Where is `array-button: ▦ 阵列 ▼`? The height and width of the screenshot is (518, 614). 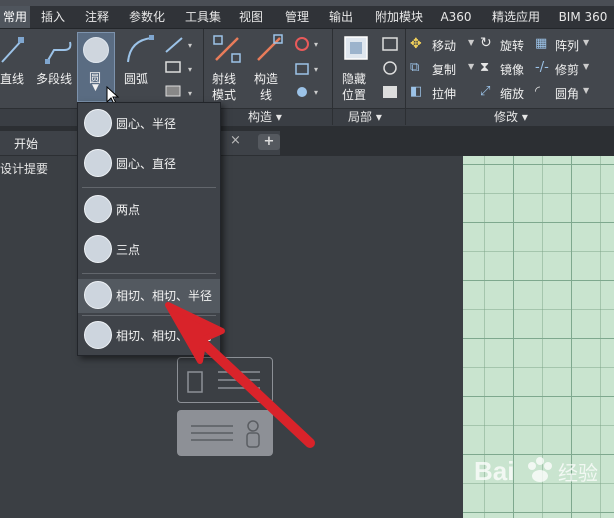 array-button: ▦ 阵列 ▼ is located at coordinates (570, 45).